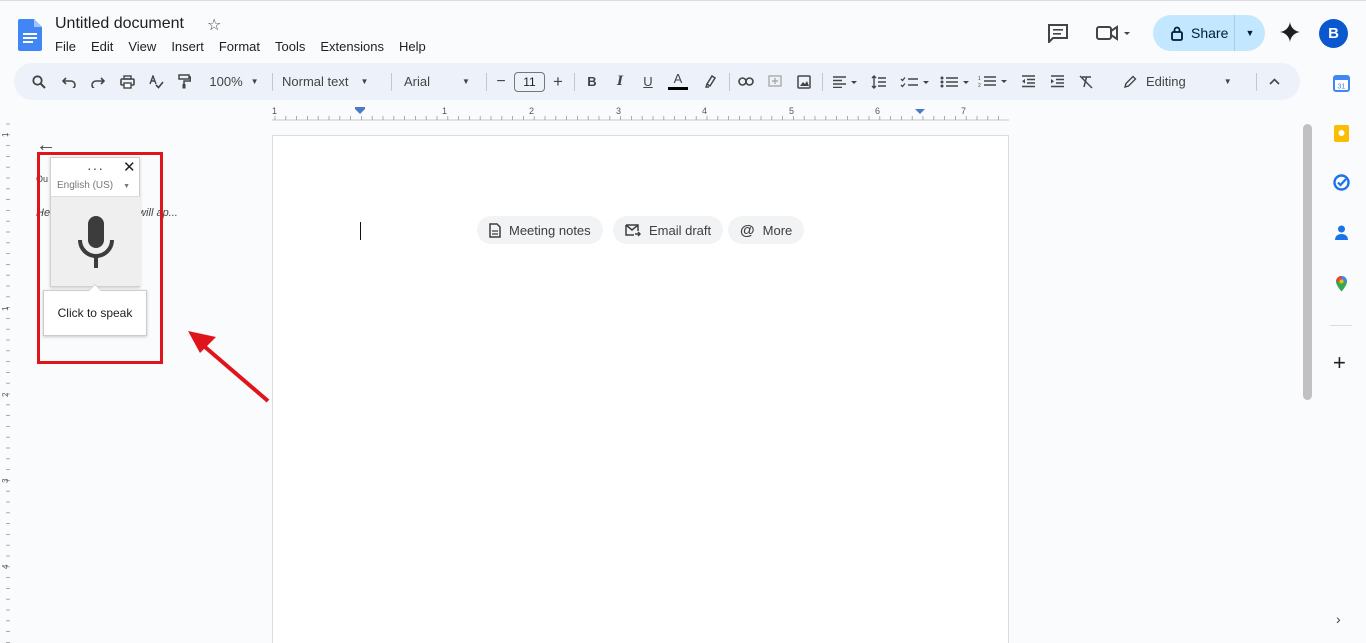 This screenshot has width=1366, height=643. Describe the element at coordinates (501, 81) in the screenshot. I see `decrease-font-size-icon: −` at that location.